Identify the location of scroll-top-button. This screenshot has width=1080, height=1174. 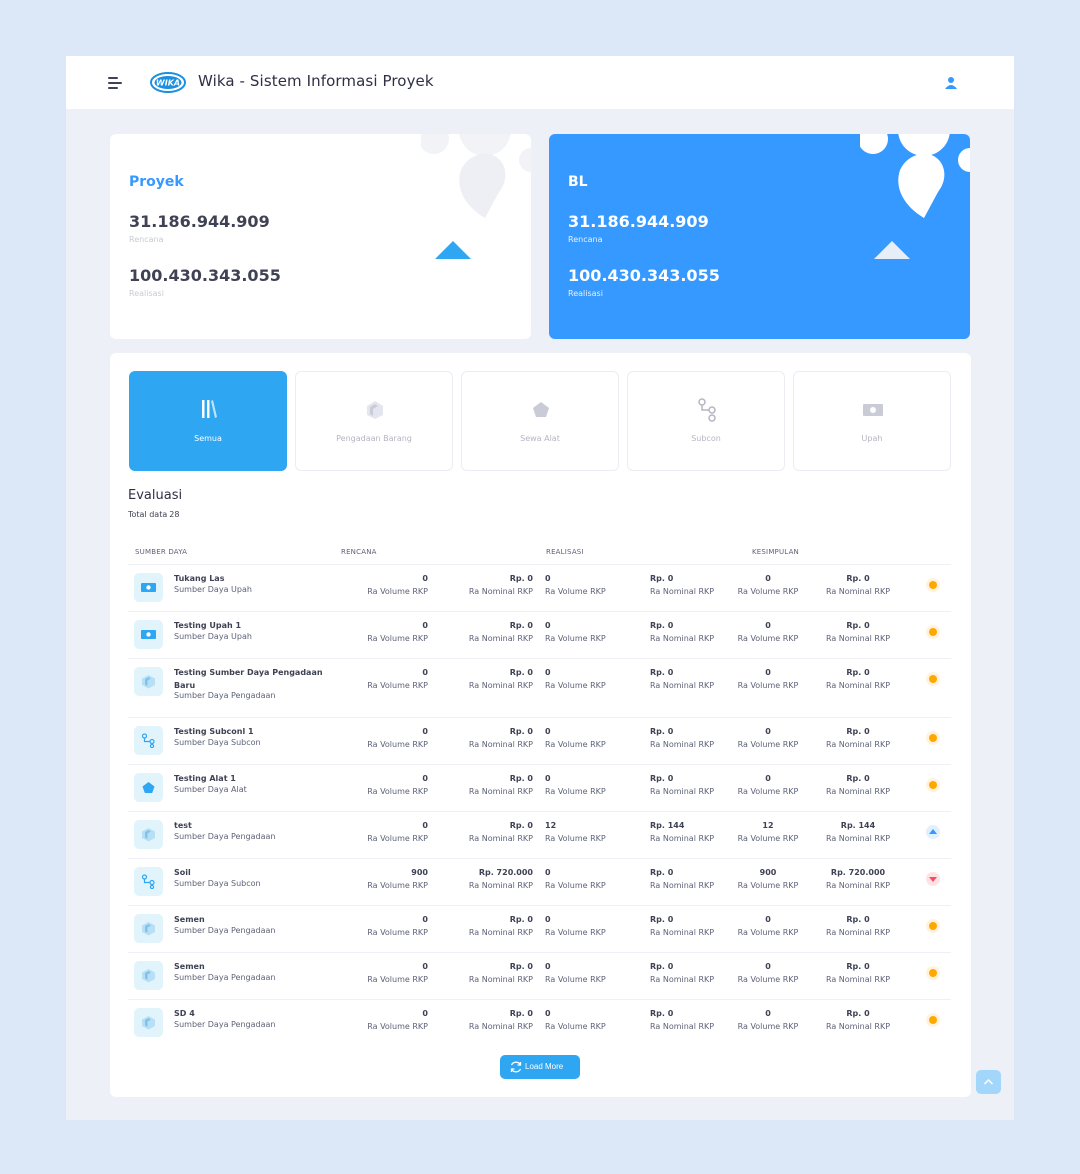
(988, 1082).